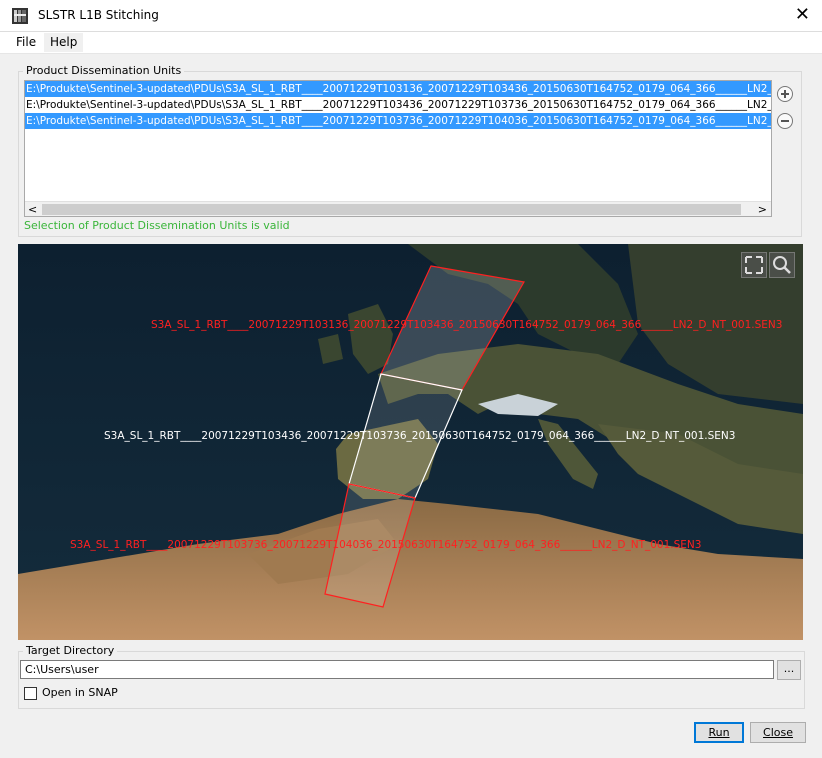  I want to click on close-button: Close, so click(778, 732).